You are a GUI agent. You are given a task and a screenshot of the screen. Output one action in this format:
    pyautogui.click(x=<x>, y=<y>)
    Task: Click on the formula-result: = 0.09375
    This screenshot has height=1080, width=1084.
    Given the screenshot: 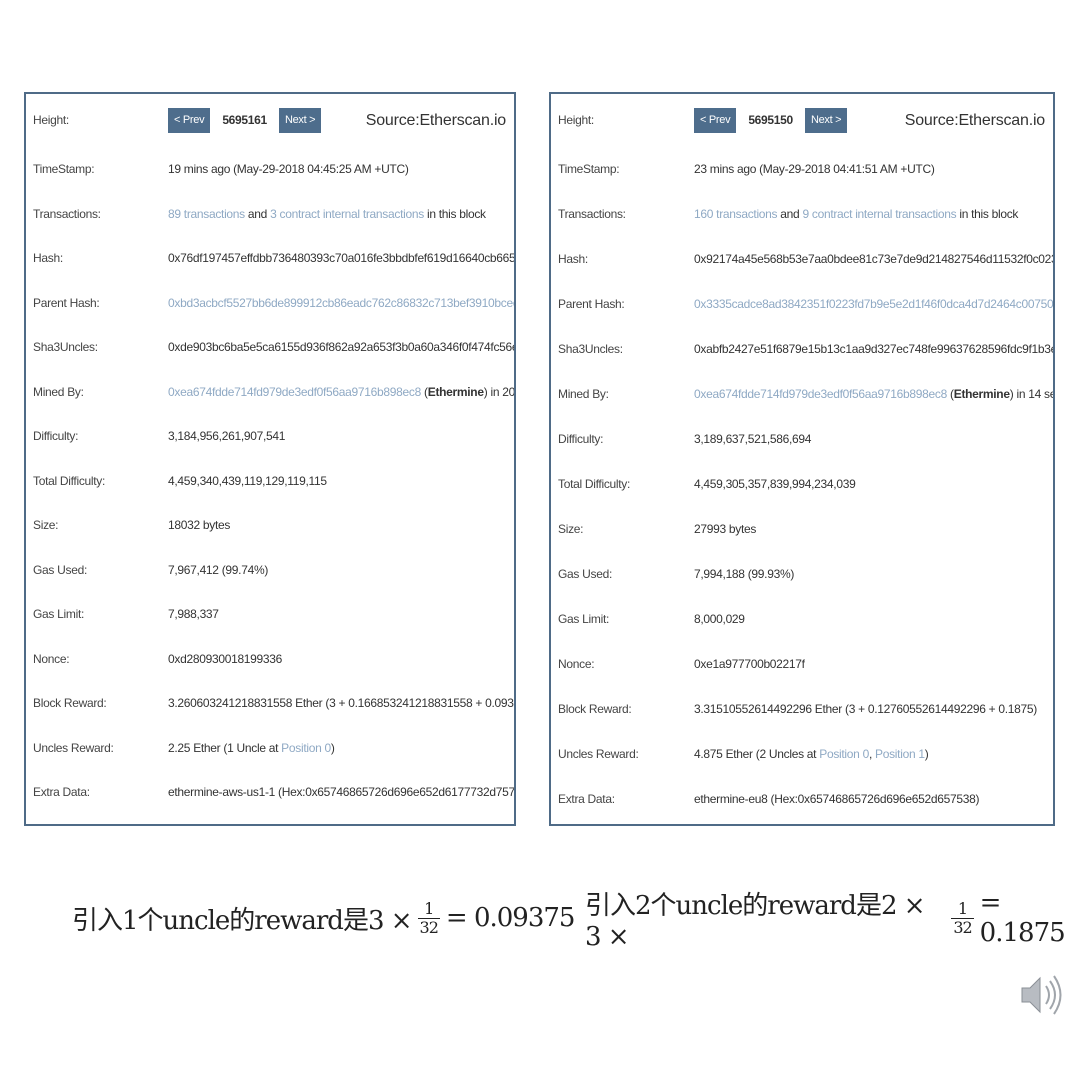 What is the action you would take?
    pyautogui.click(x=510, y=918)
    